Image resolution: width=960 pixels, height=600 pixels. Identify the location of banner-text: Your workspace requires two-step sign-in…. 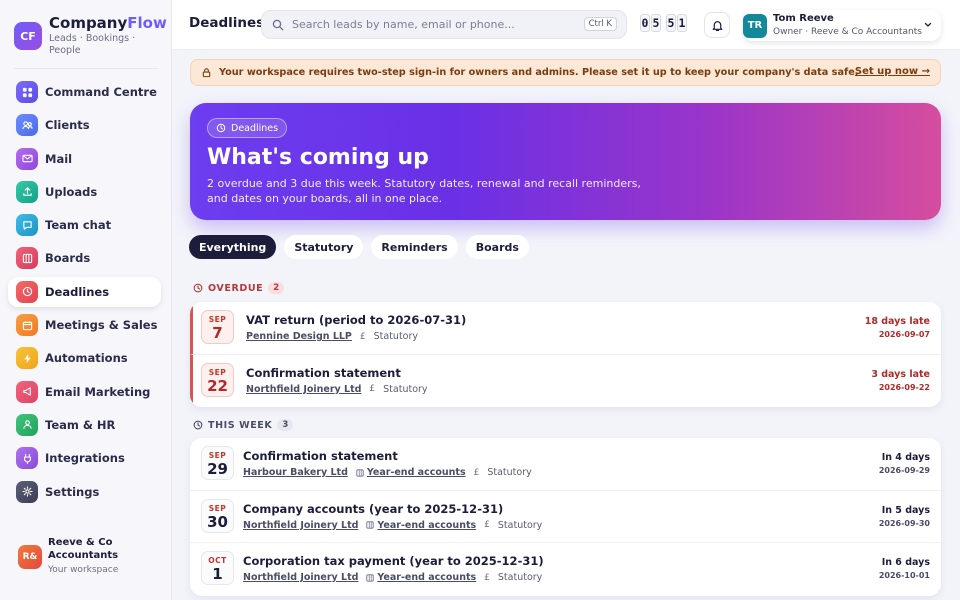
(539, 72).